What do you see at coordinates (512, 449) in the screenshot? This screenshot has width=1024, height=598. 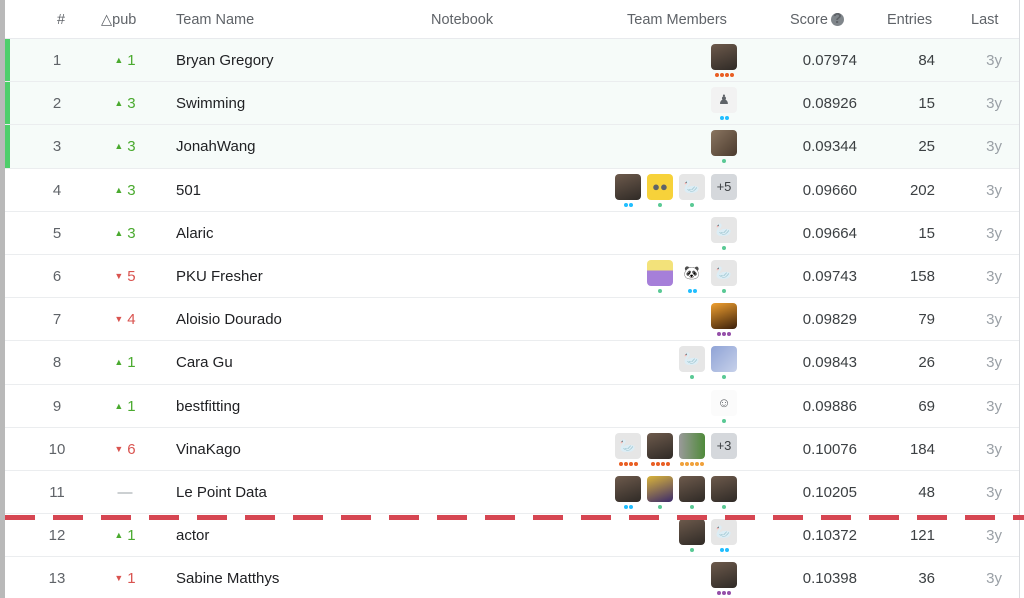 I see `leaderboard-row: 10 ▼ 6 VinaKago 🦢 +3 0.10076 184 3y` at bounding box center [512, 449].